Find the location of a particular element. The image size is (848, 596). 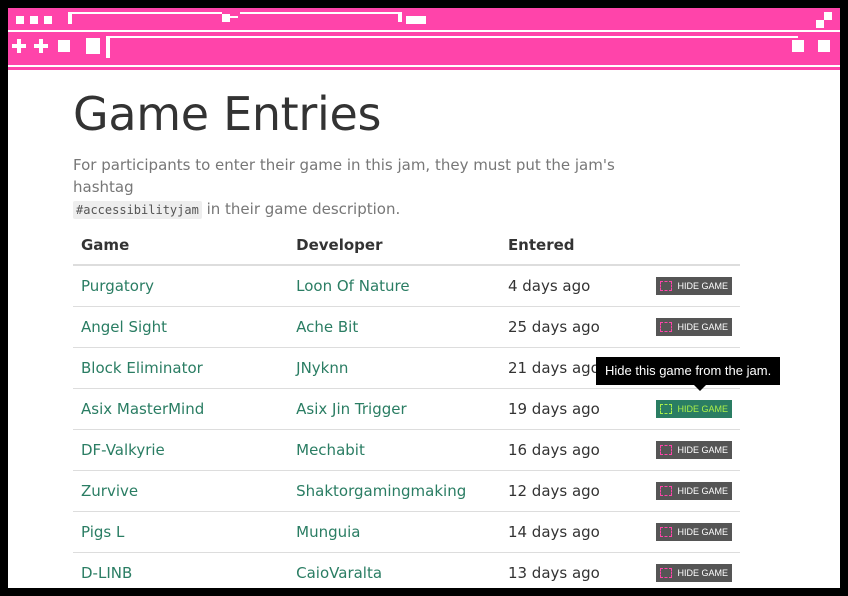

header-game: Game is located at coordinates (181, 246).